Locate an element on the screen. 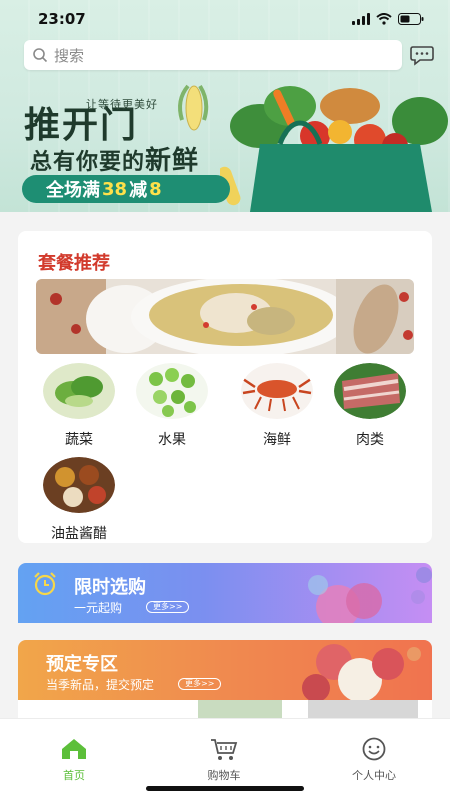 This screenshot has height=800, width=450. promo-threshold: 38 is located at coordinates (115, 189).